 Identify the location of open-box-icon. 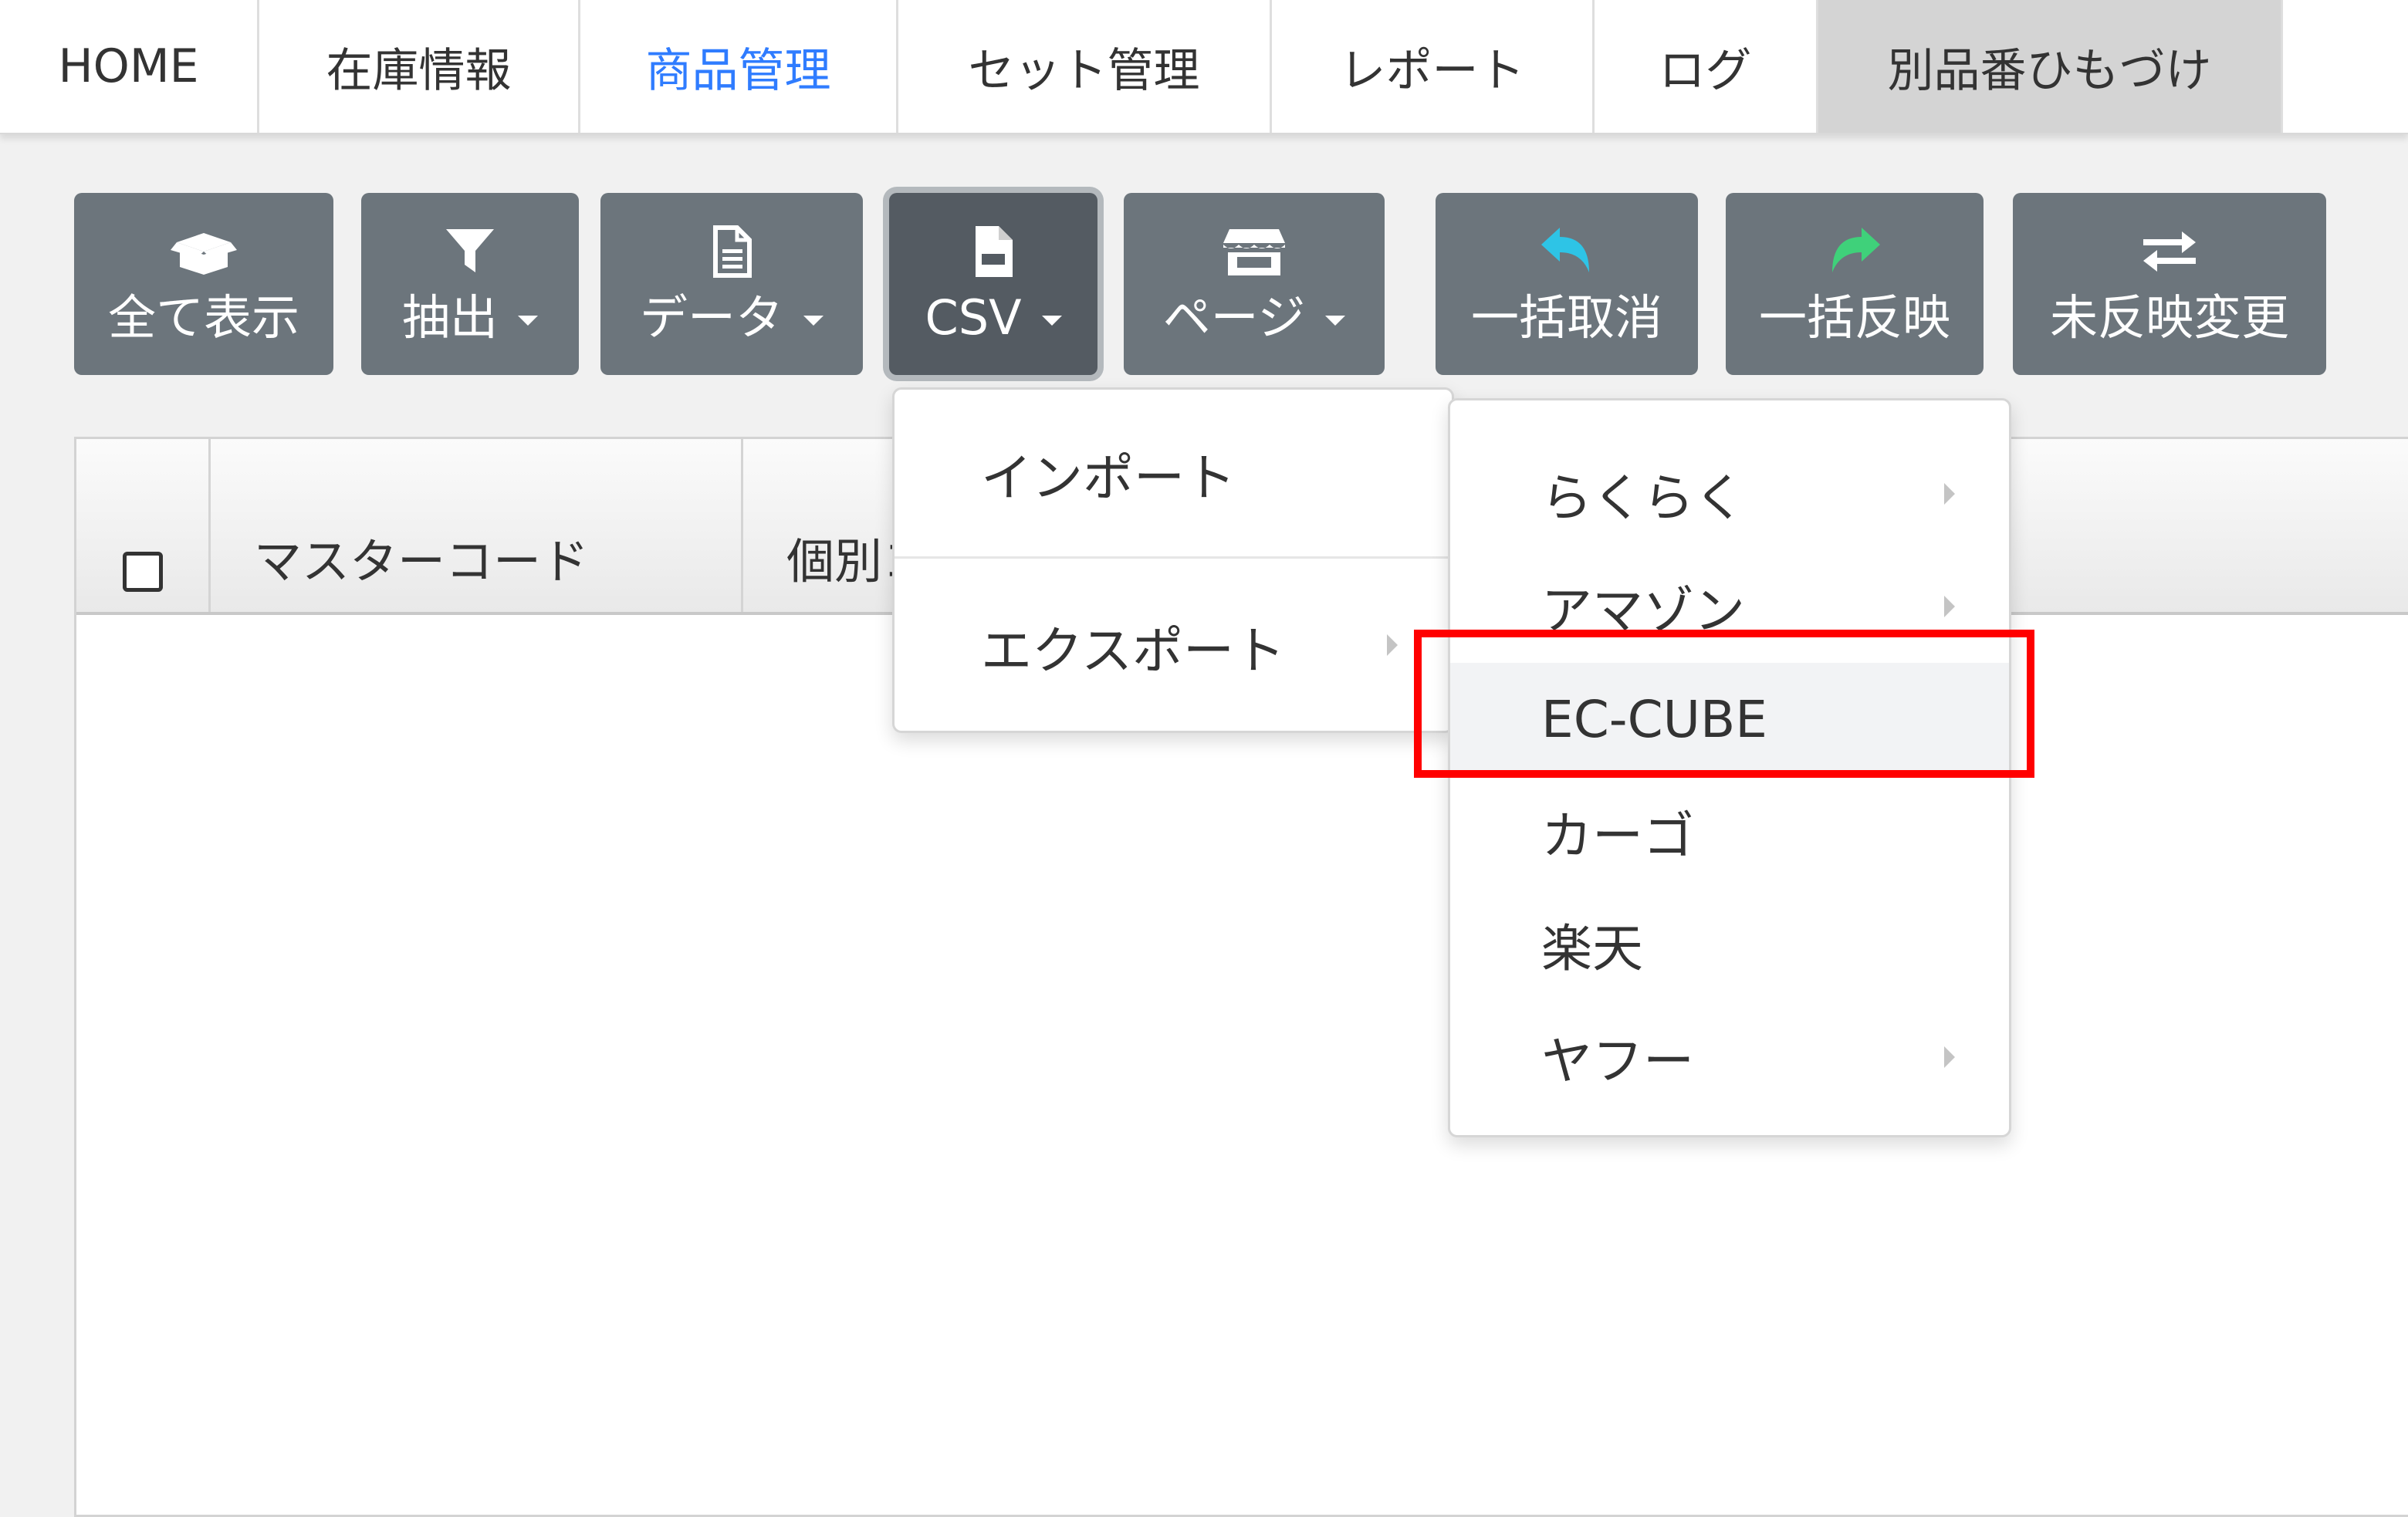
(204, 251).